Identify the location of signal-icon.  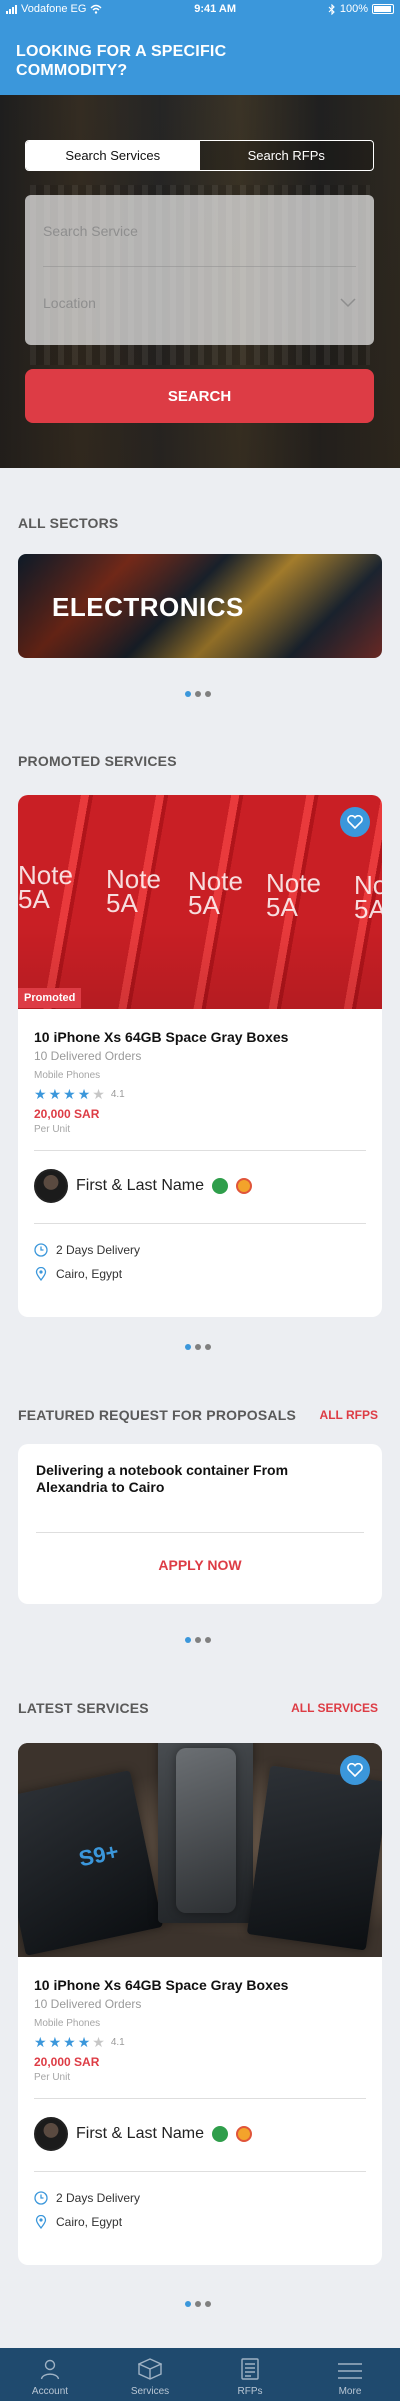
(11, 9).